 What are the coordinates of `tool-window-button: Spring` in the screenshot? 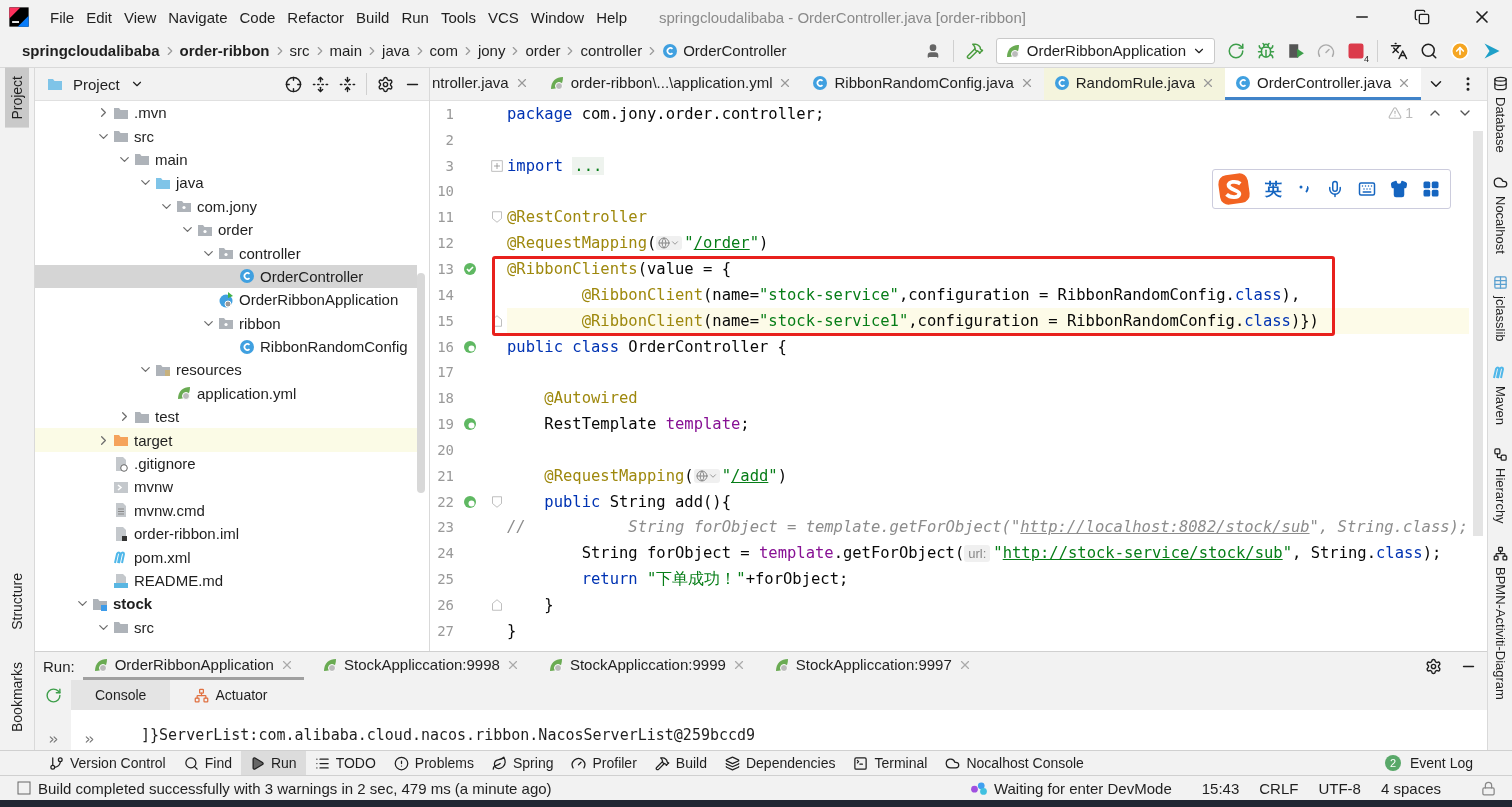 It's located at (523, 763).